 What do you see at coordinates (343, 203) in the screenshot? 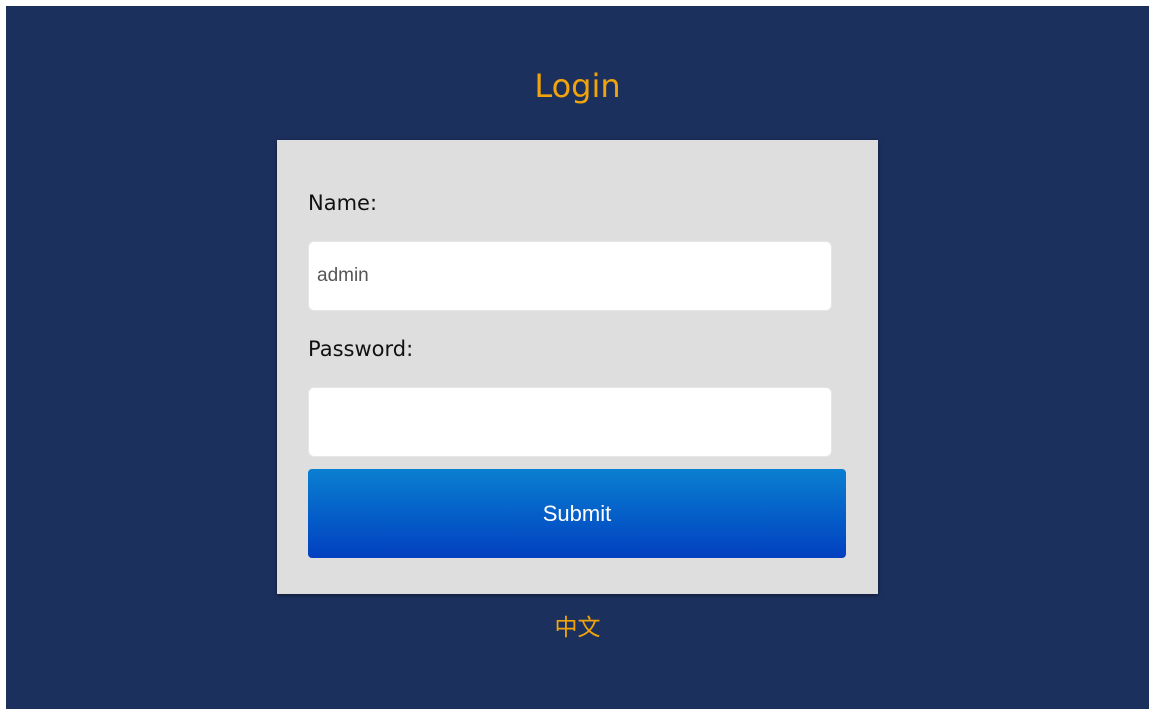
I see `name-label: Name:` at bounding box center [343, 203].